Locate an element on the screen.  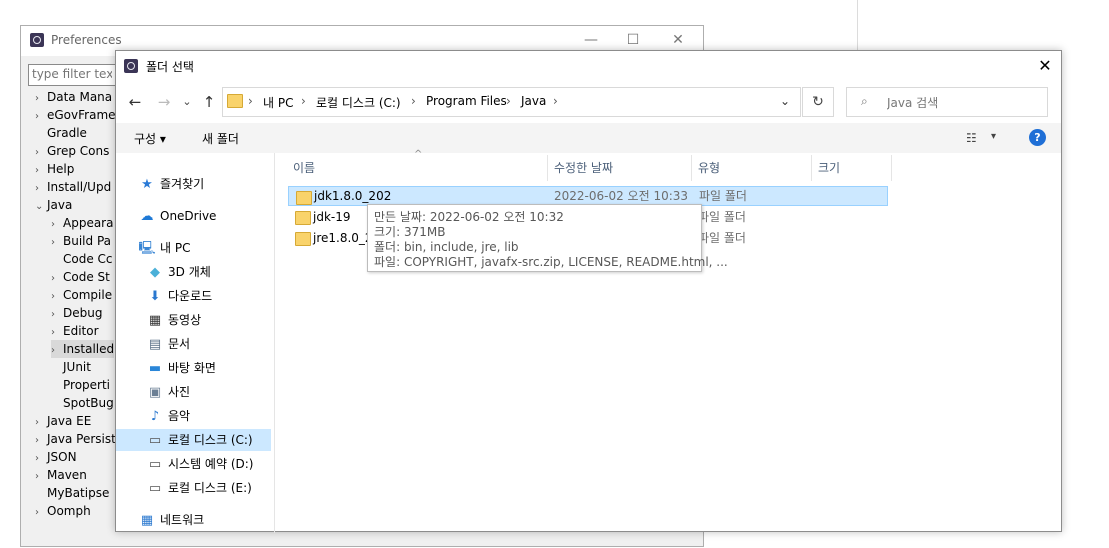
breadcrumb-local-disk-c: 로컬 디스크 (C:) is located at coordinates (358, 102).